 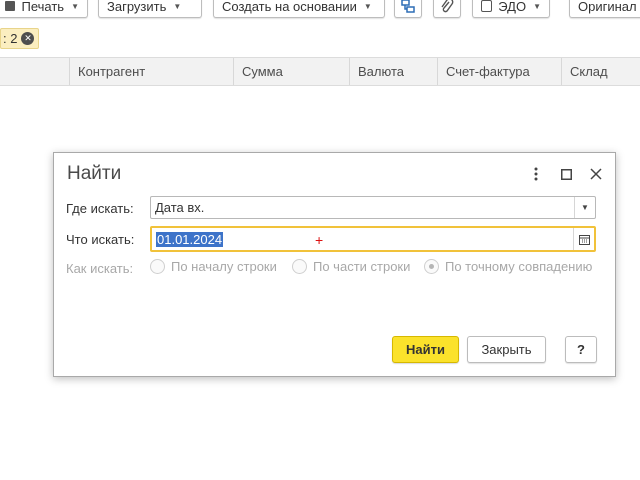 What do you see at coordinates (291, 71) in the screenshot?
I see `column-header-amount: Сумма` at bounding box center [291, 71].